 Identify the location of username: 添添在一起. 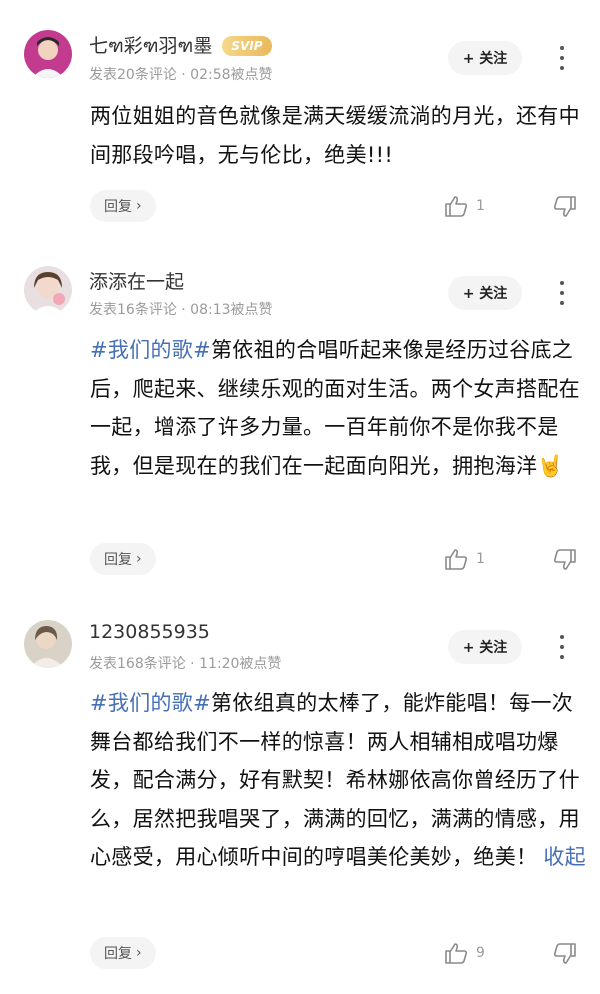
(136, 280).